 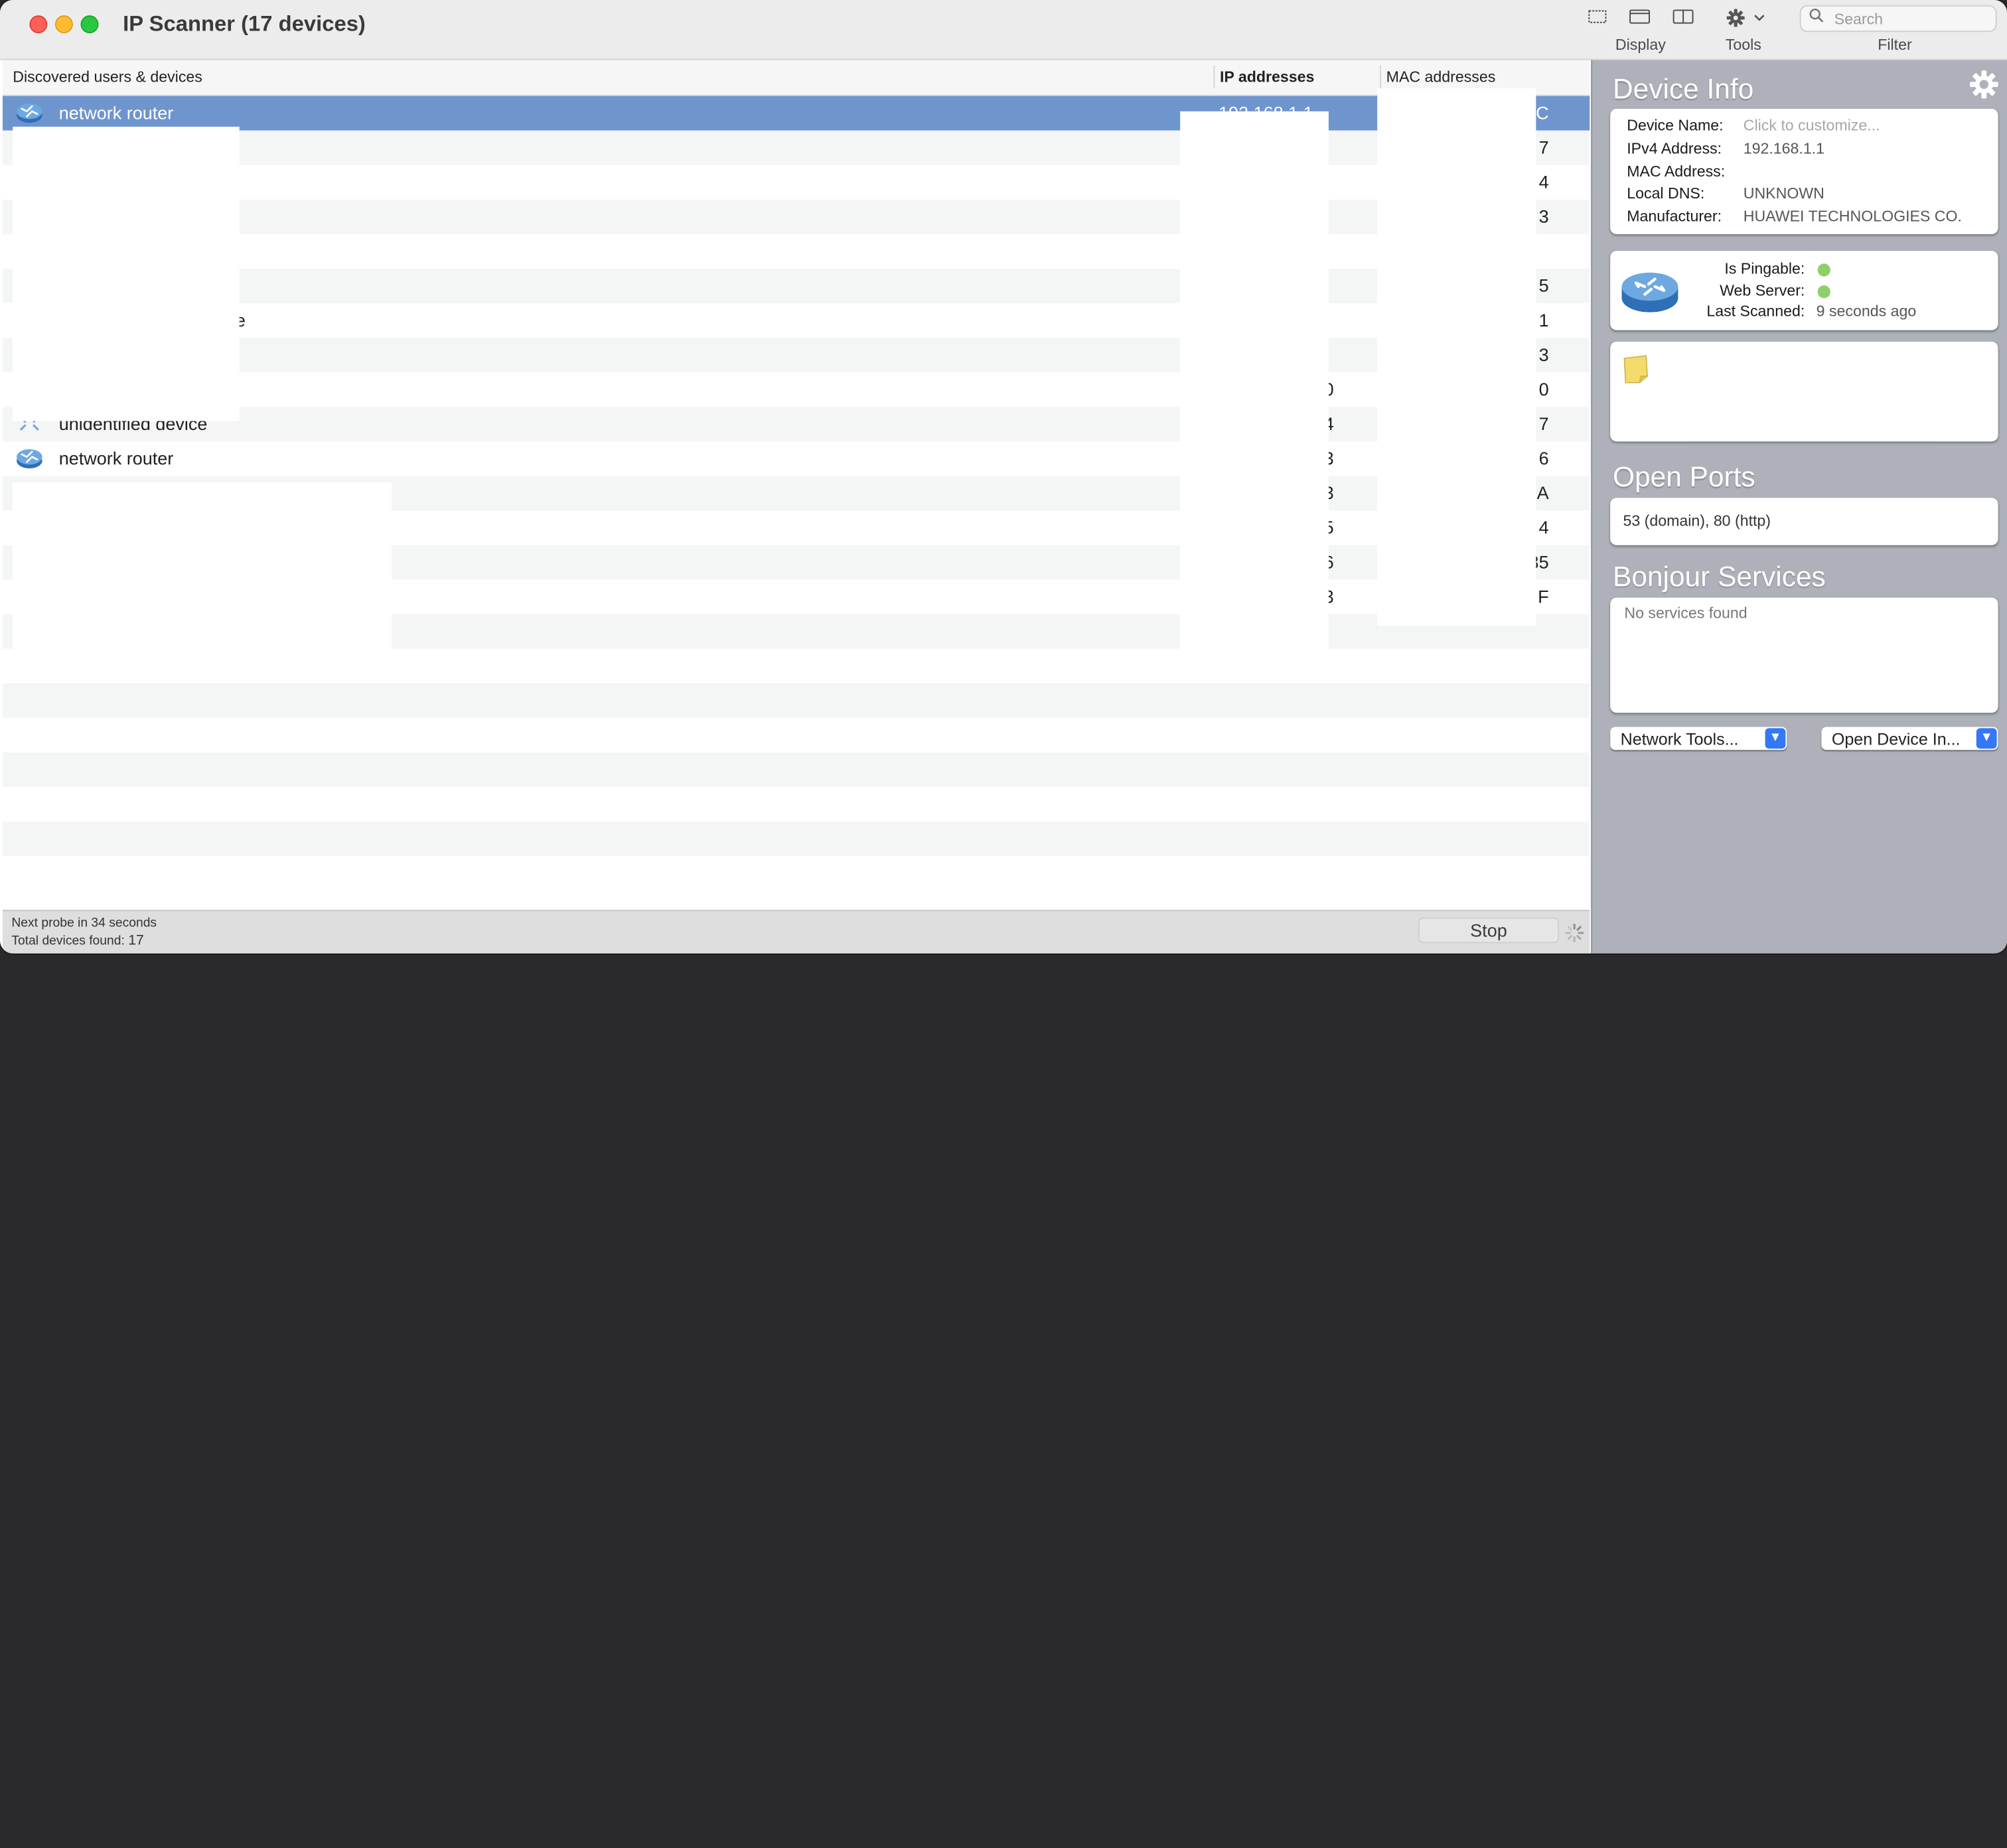 I want to click on pingable-status-icon, so click(x=1823, y=270).